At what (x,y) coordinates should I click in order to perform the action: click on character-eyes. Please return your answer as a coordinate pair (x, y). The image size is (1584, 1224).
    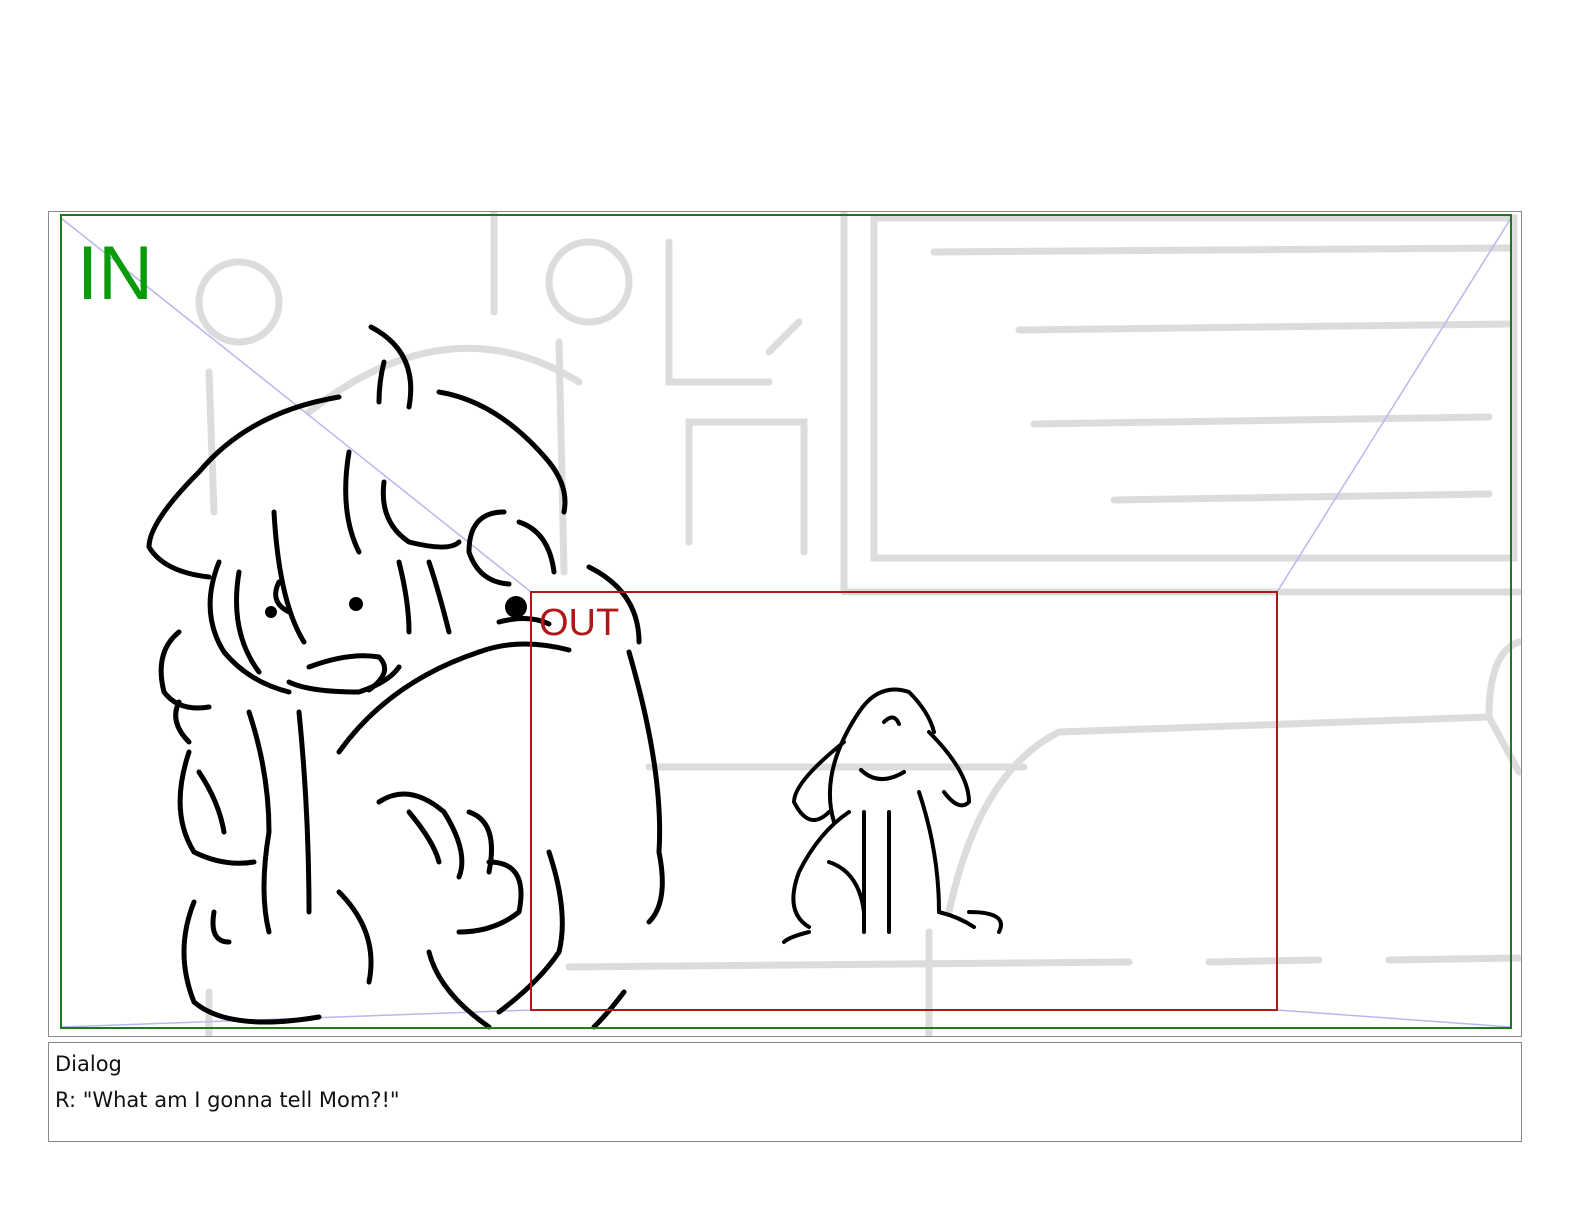
    Looking at the image, I should click on (396, 607).